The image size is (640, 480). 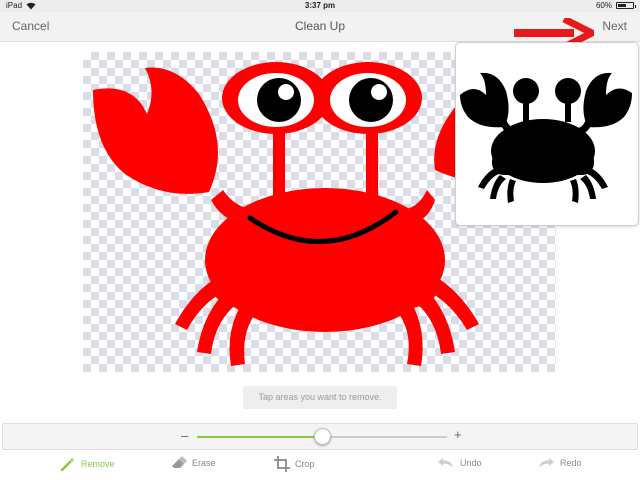 I want to click on status-bar: iPad 3:37 pm 60%, so click(x=320, y=6).